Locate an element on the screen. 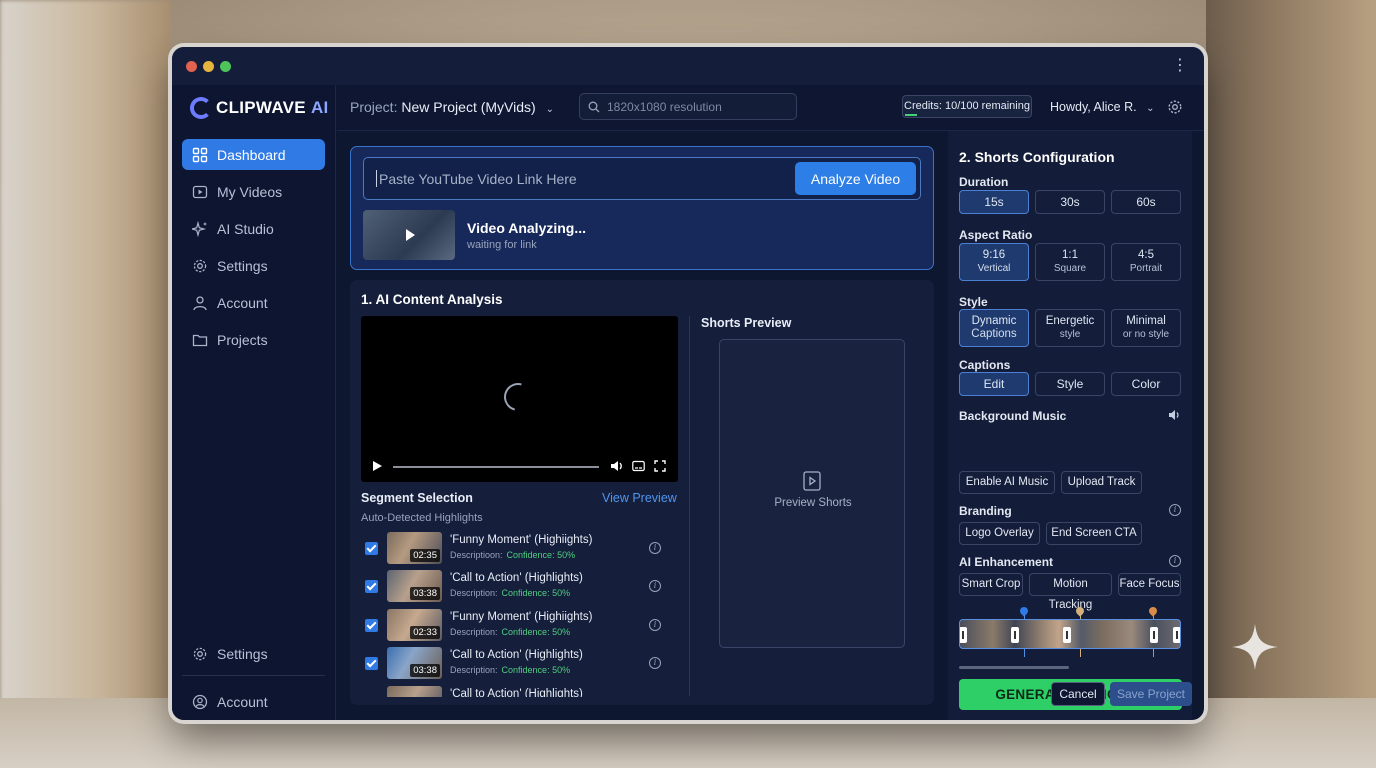  sidebar-item-account-bottom: Account is located at coordinates (253, 701).